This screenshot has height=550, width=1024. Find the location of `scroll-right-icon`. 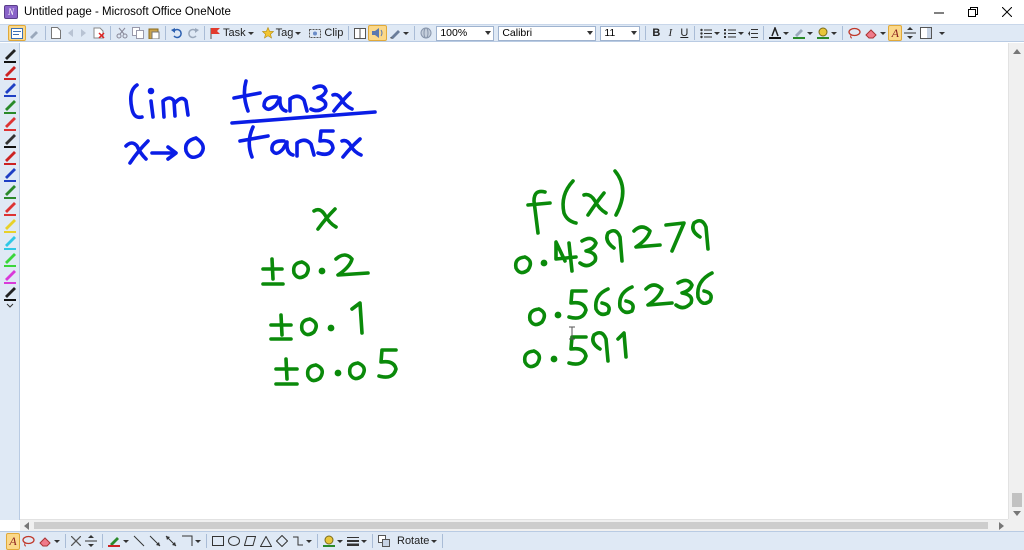

scroll-right-icon is located at coordinates (1001, 526).